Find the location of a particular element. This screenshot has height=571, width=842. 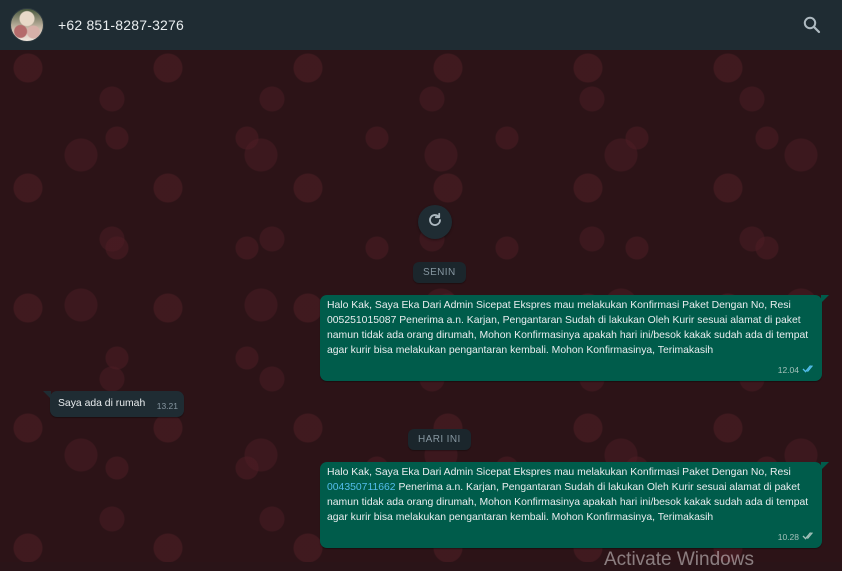

message-time: 10.28 is located at coordinates (788, 537).